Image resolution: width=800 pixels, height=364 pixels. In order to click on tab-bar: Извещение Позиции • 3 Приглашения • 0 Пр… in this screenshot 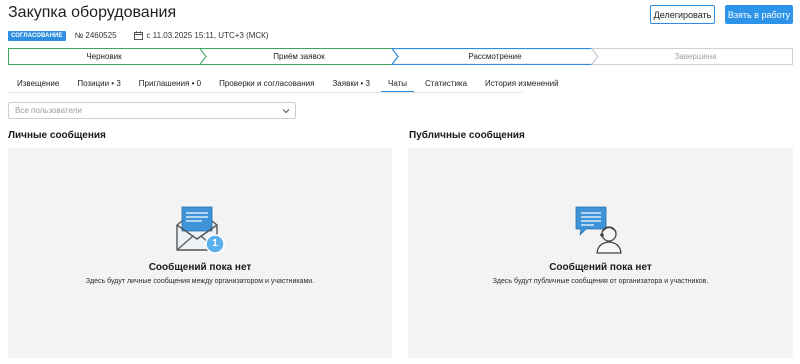, I will do `click(288, 83)`.